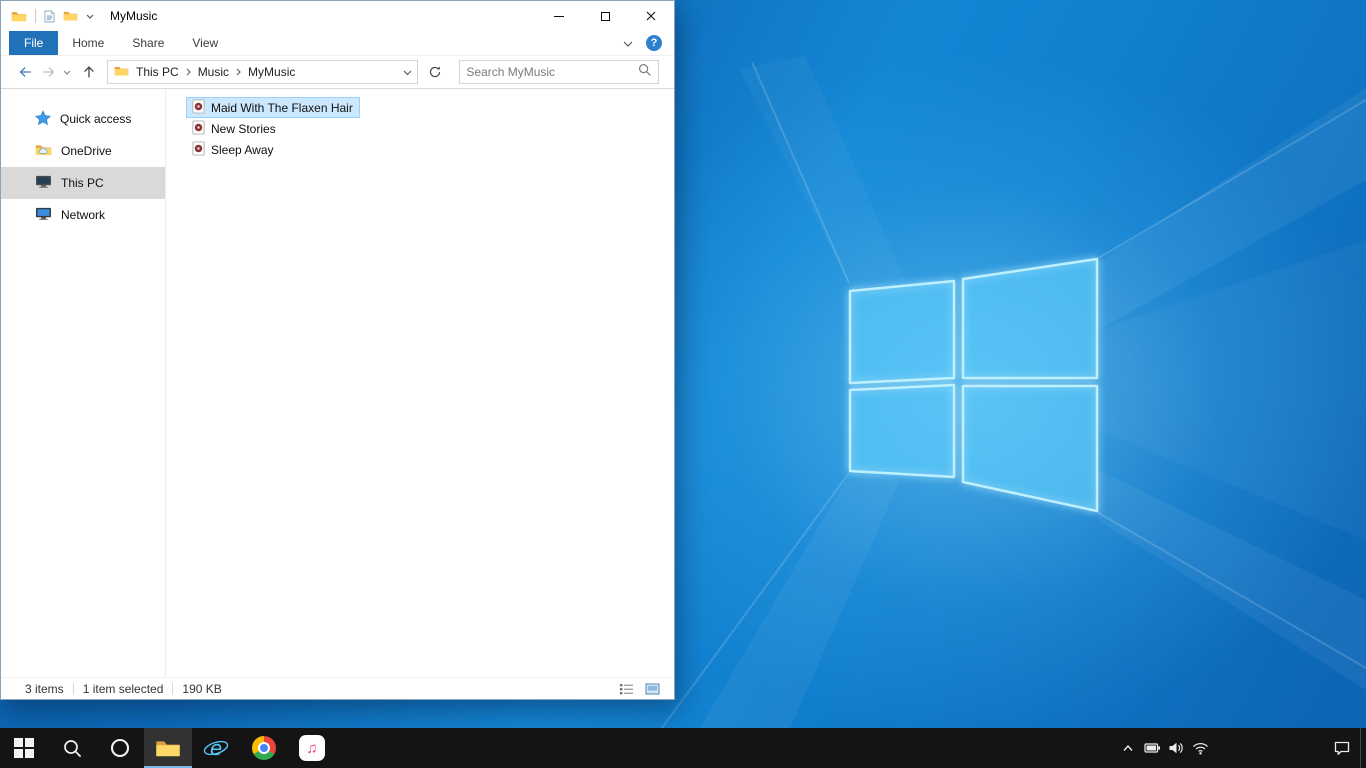 The image size is (1366, 768). What do you see at coordinates (205, 43) in the screenshot?
I see `tab-view: View` at bounding box center [205, 43].